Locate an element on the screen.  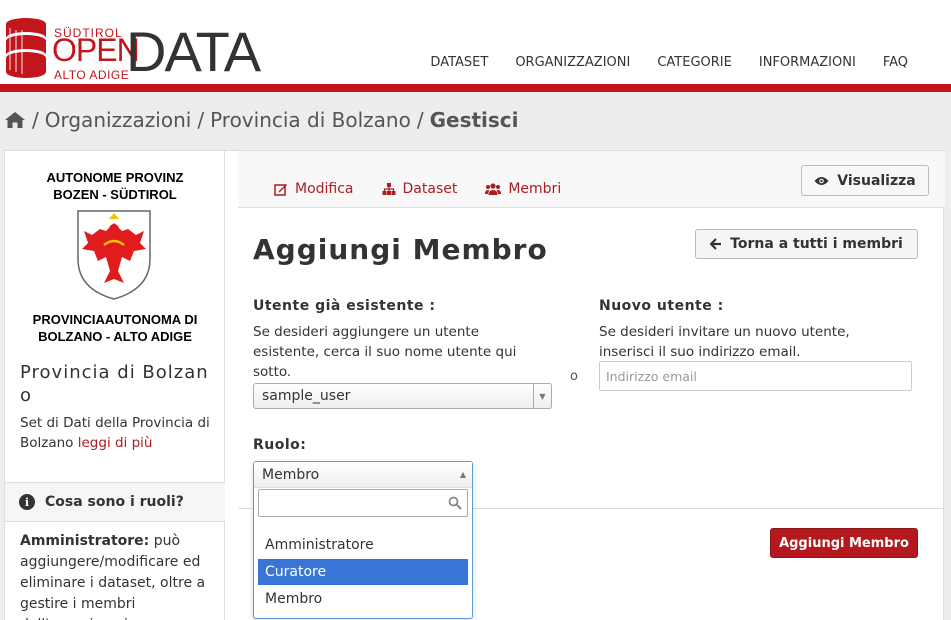
view-button: Visualizza is located at coordinates (865, 180).